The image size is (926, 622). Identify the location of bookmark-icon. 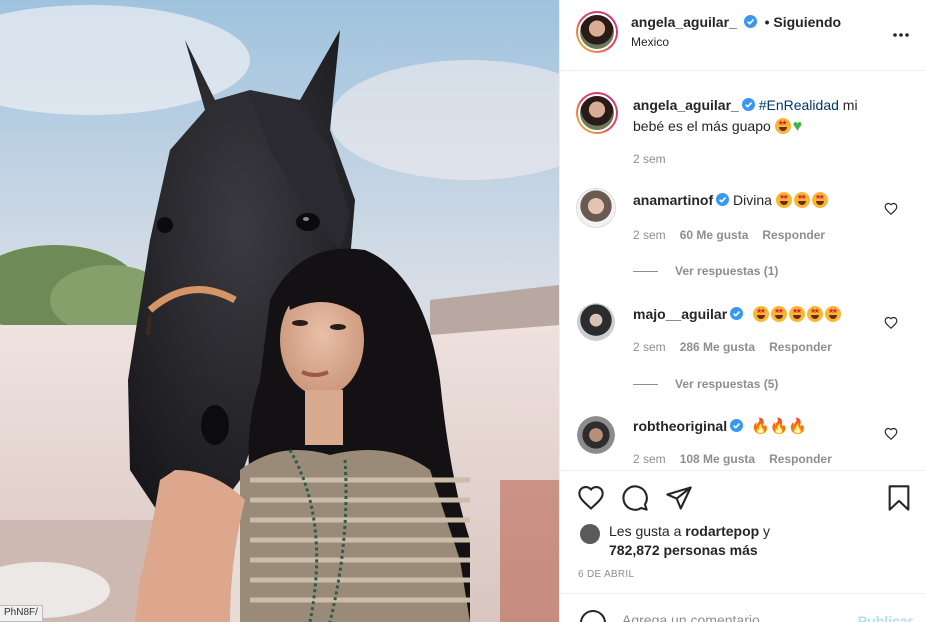
(899, 498).